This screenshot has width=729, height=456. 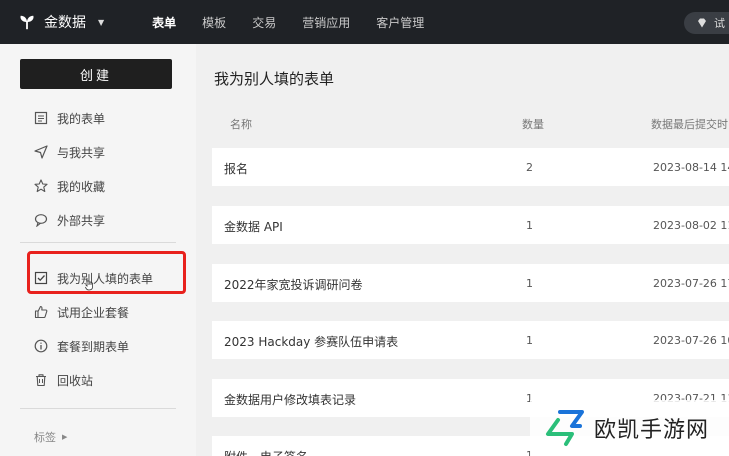 I want to click on form-icon, so click(x=41, y=118).